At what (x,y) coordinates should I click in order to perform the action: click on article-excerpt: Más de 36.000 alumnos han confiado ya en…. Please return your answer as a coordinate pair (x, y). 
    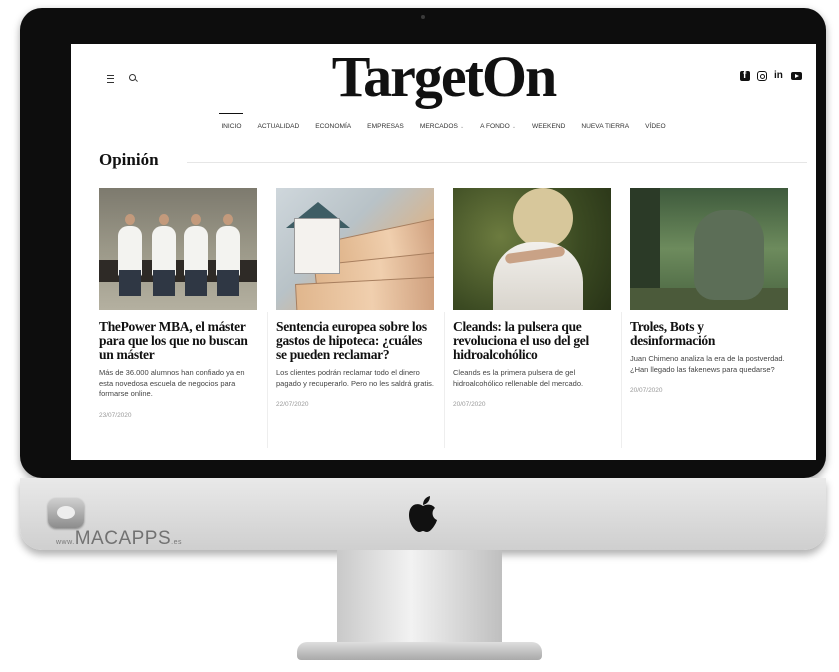
    Looking at the image, I should click on (172, 383).